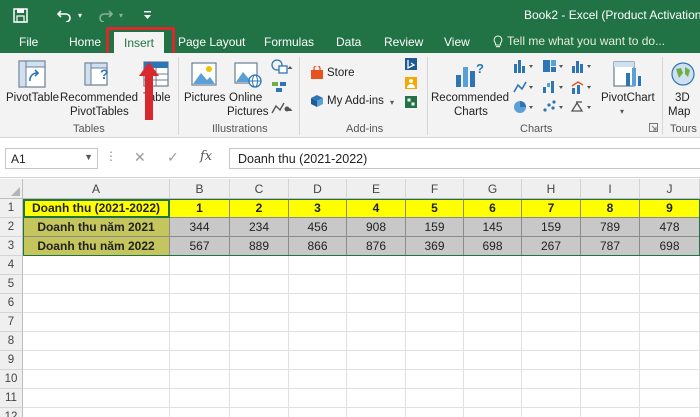  What do you see at coordinates (259, 246) in the screenshot?
I see `cell-c3: 889` at bounding box center [259, 246].